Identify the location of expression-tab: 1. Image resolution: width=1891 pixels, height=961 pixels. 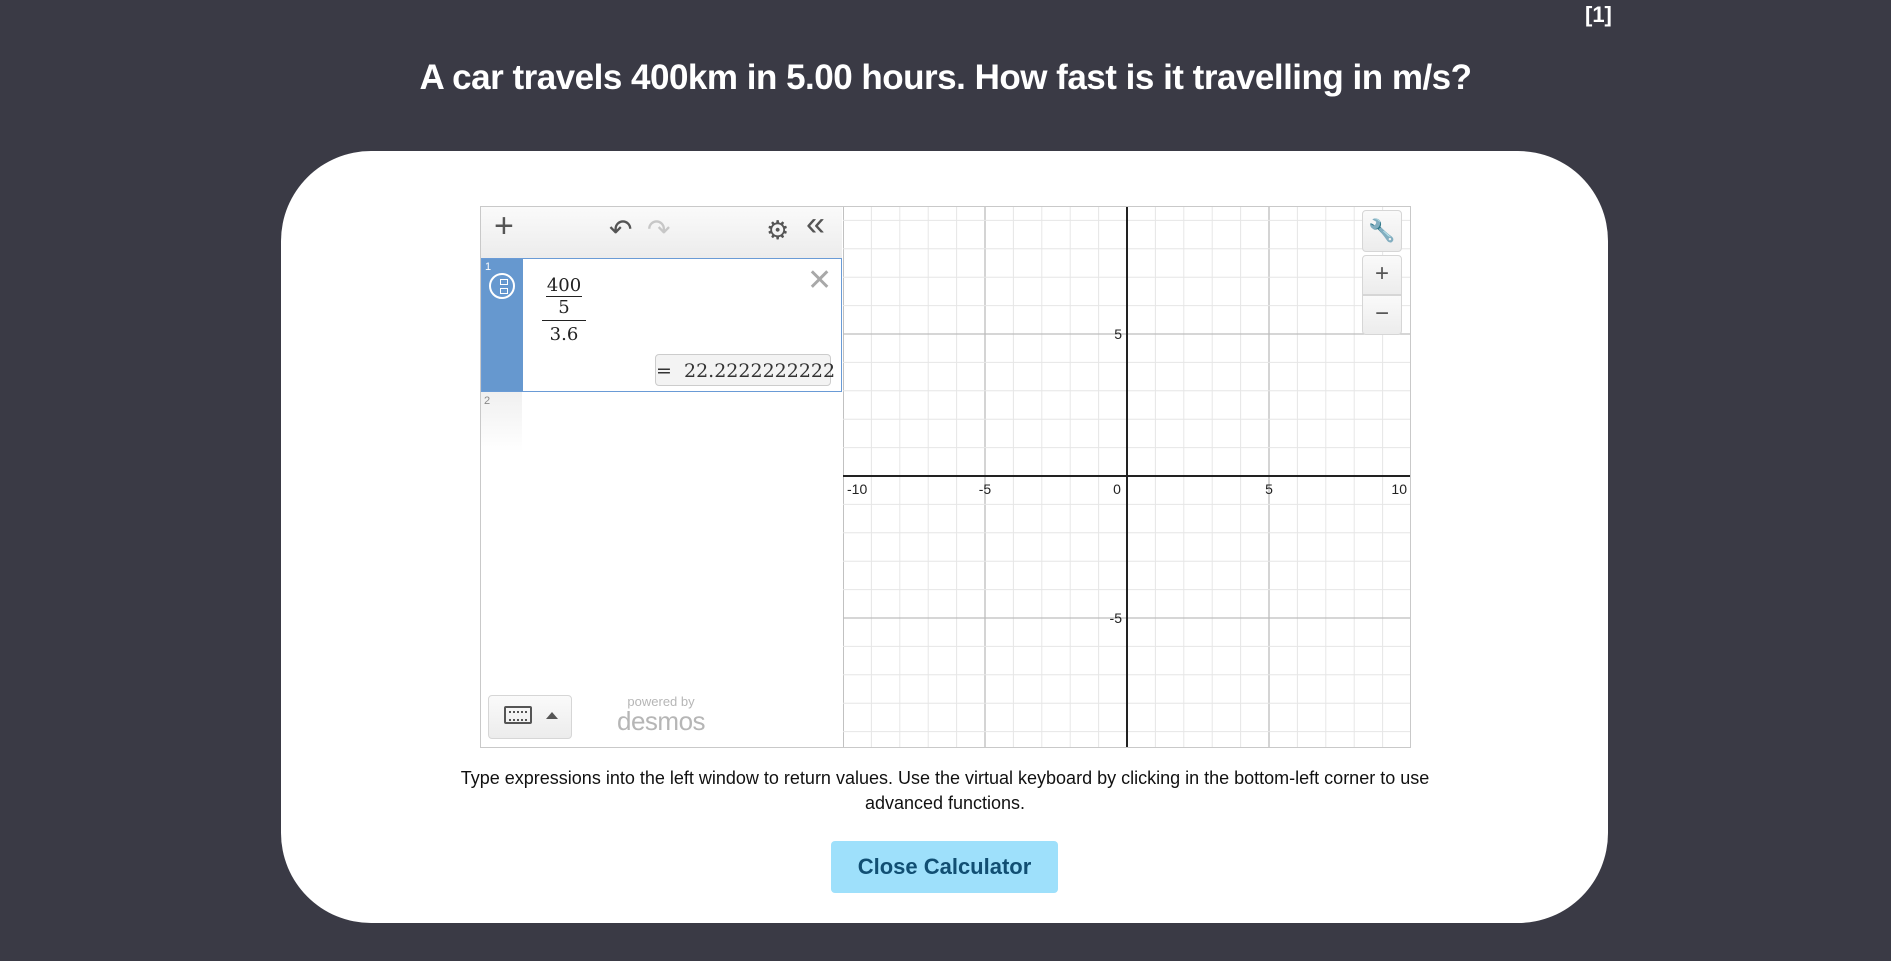
(502, 325).